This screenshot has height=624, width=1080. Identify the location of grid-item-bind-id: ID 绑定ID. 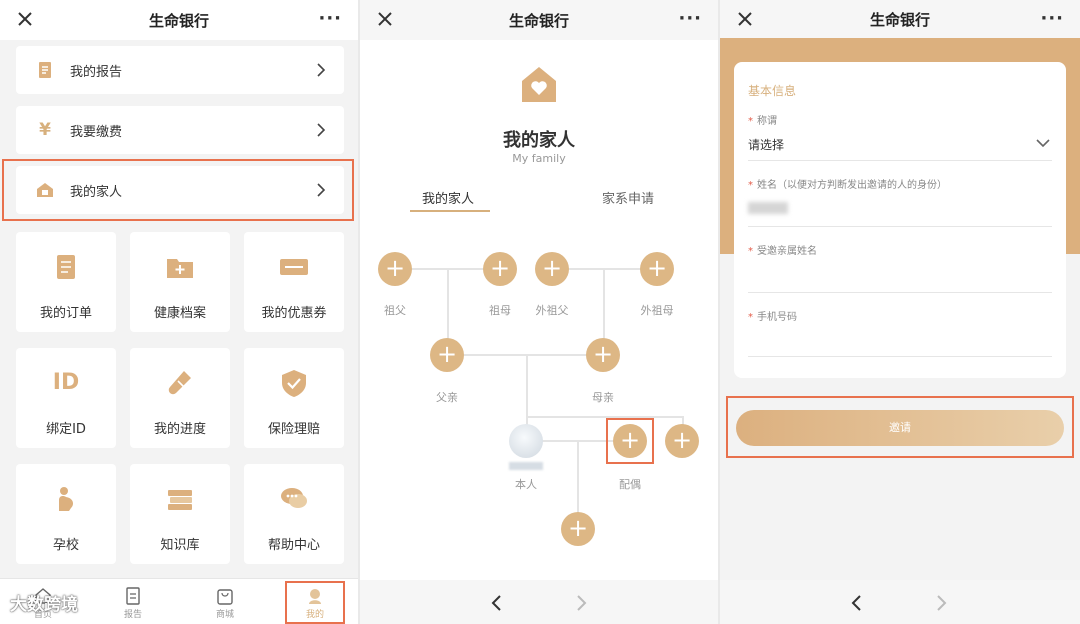
(66, 398).